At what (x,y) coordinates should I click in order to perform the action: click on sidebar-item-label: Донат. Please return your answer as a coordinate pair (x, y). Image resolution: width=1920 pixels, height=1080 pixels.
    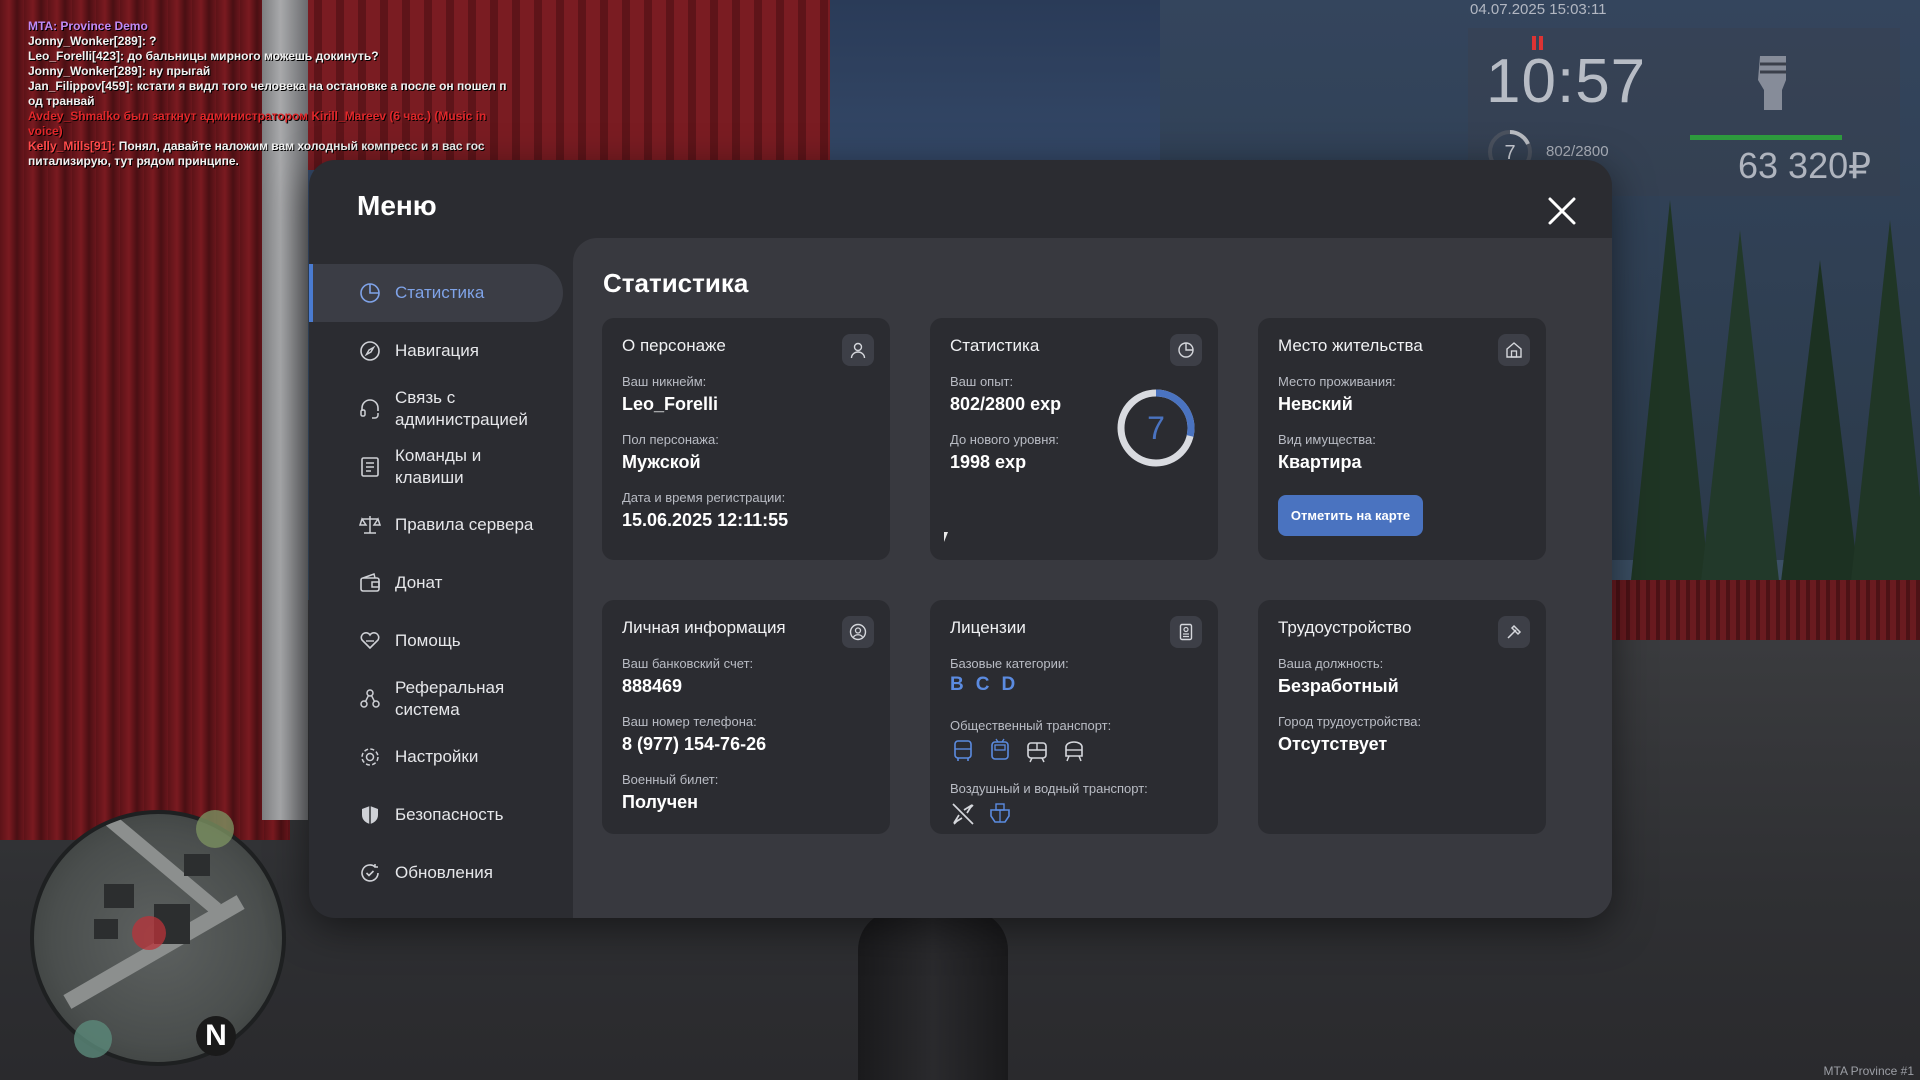
    Looking at the image, I should click on (419, 582).